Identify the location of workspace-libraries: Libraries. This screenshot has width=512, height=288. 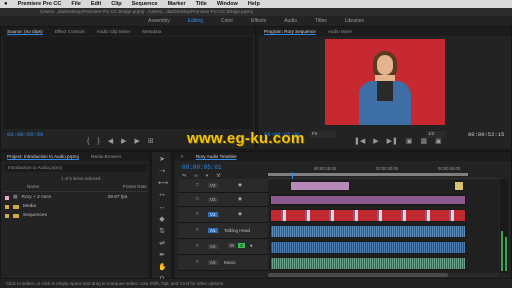
(354, 21).